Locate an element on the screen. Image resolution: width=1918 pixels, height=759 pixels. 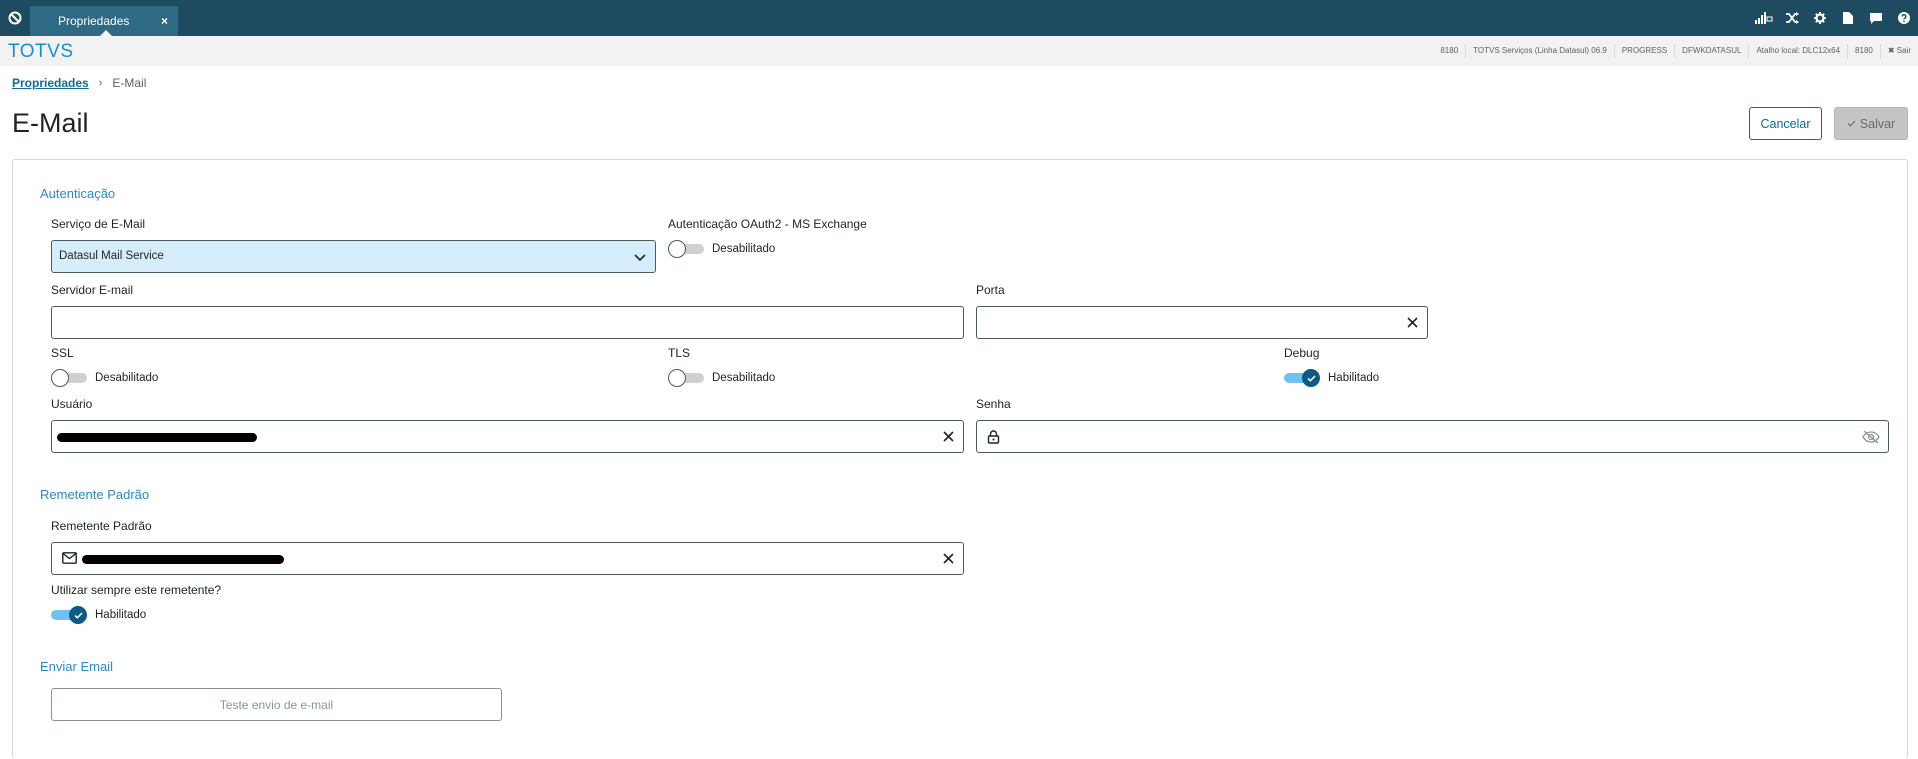
password-label: Senha is located at coordinates (993, 404).